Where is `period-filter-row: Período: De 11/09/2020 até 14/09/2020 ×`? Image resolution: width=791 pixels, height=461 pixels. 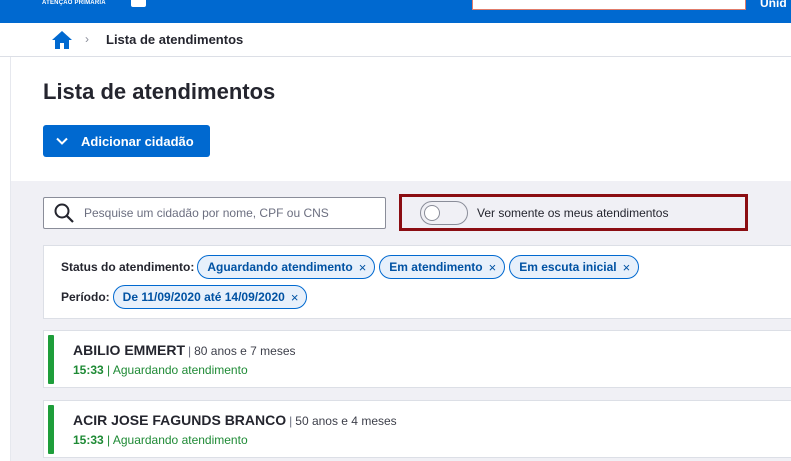 period-filter-row: Período: De 11/09/2020 até 14/09/2020 × is located at coordinates (186, 297).